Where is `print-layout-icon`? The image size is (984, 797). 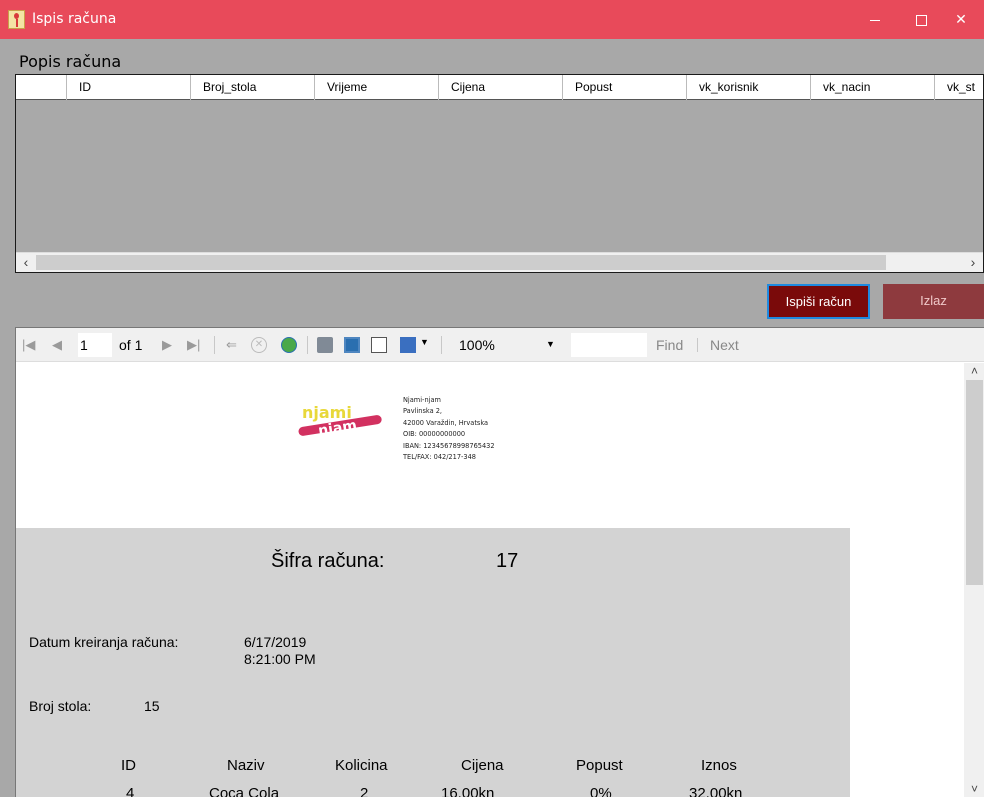
print-layout-icon is located at coordinates (352, 345).